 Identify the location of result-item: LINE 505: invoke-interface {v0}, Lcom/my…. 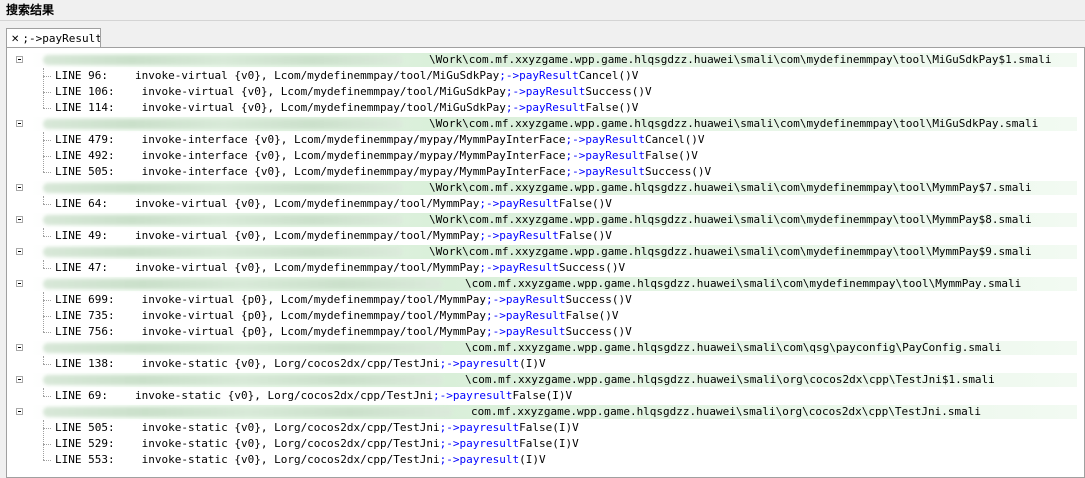
(543, 172).